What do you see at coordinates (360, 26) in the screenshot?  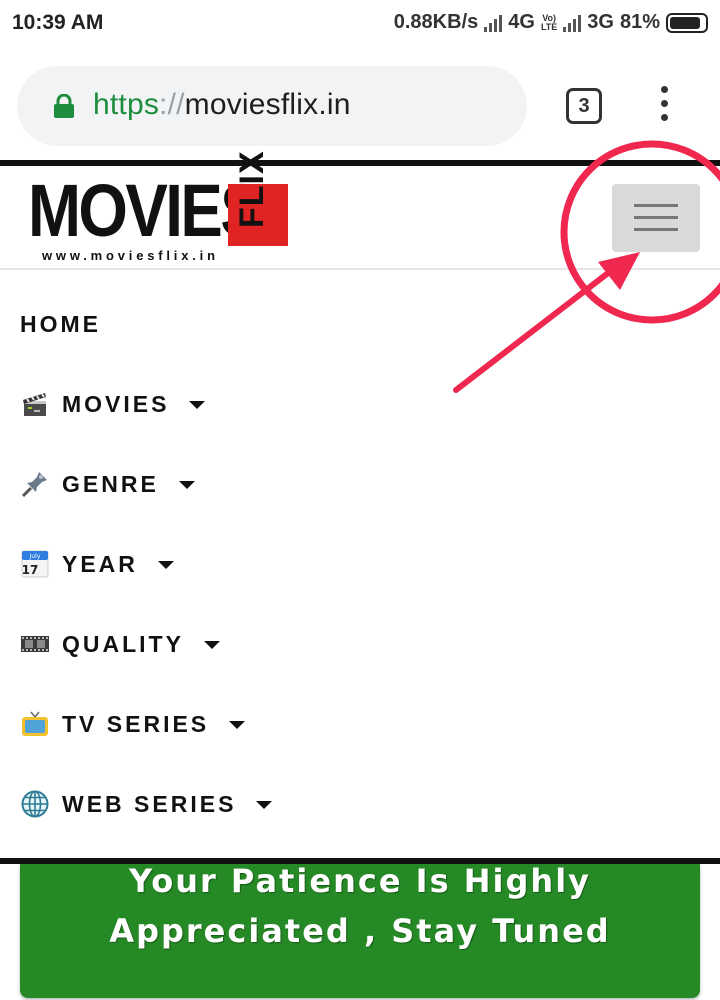 I see `status-bar: 10:39 AM 0.88KB/s 4G Vo) LTE 3G 81%` at bounding box center [360, 26].